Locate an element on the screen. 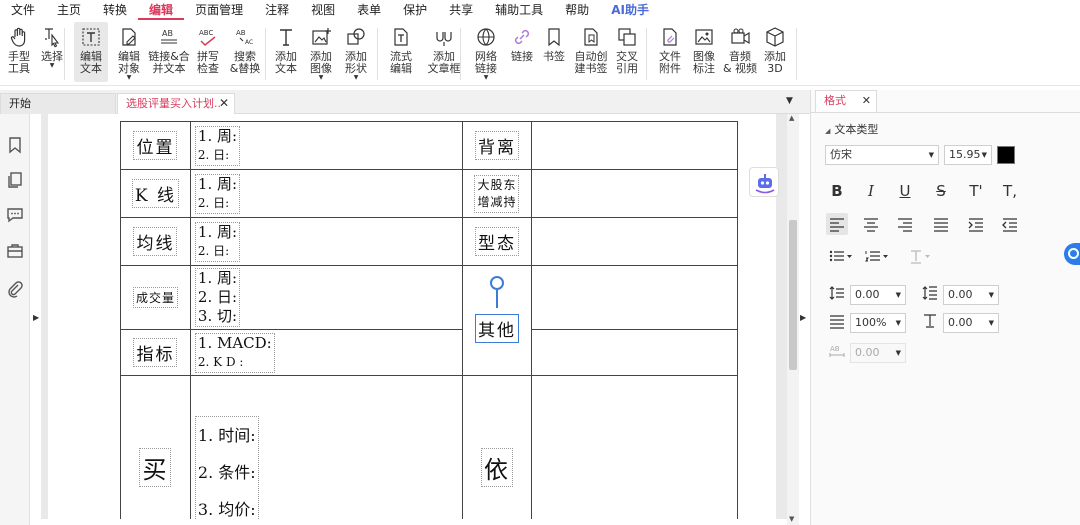 This screenshot has width=1080, height=525. ribbon-tool-cursor: 选择 ▼ is located at coordinates (52, 52).